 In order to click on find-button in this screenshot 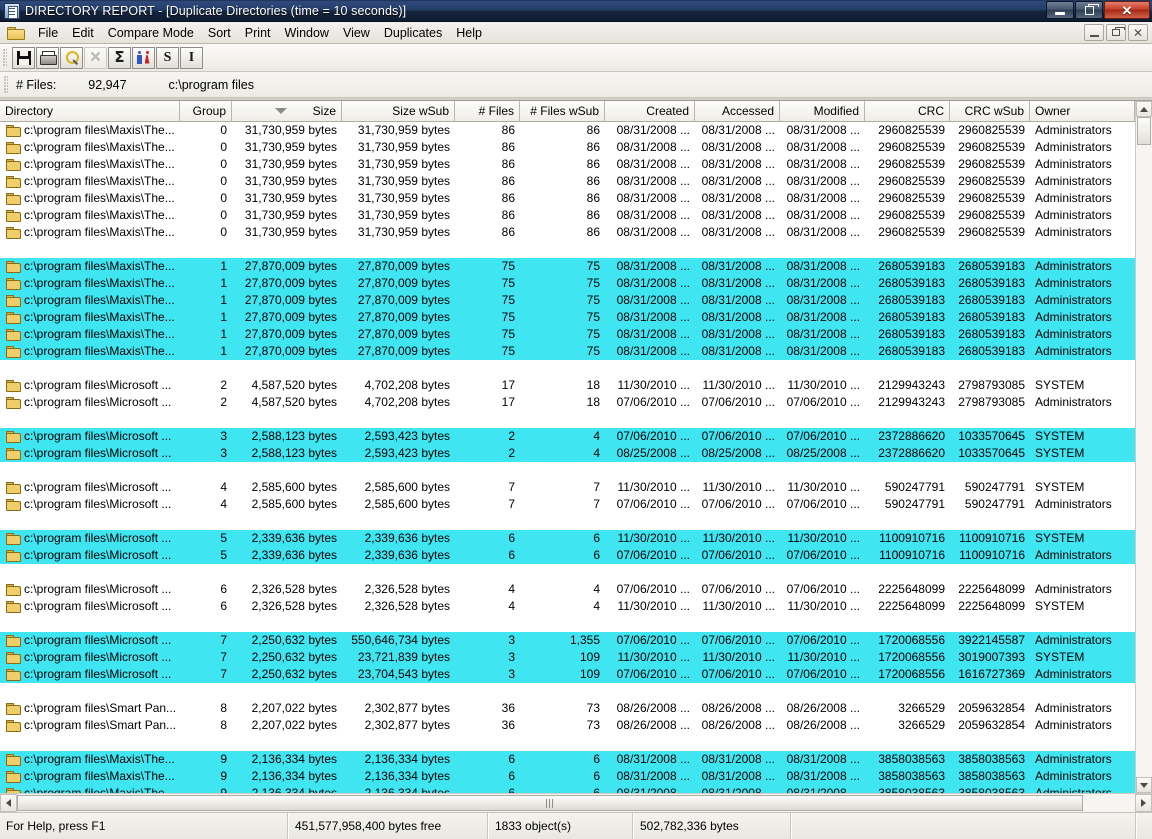, I will do `click(71, 57)`.